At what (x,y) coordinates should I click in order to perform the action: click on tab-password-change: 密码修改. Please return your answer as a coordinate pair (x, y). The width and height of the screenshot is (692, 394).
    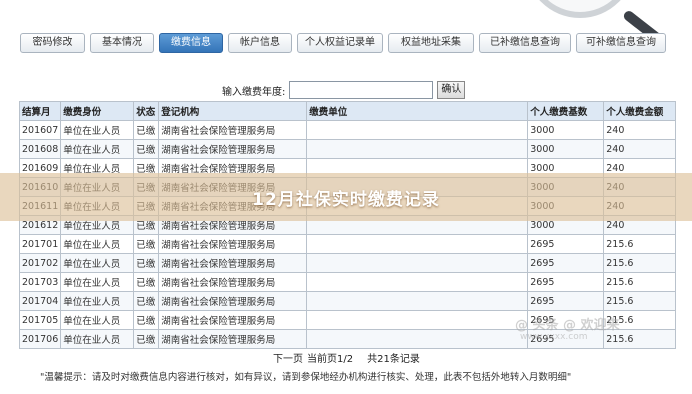
    Looking at the image, I should click on (52, 43).